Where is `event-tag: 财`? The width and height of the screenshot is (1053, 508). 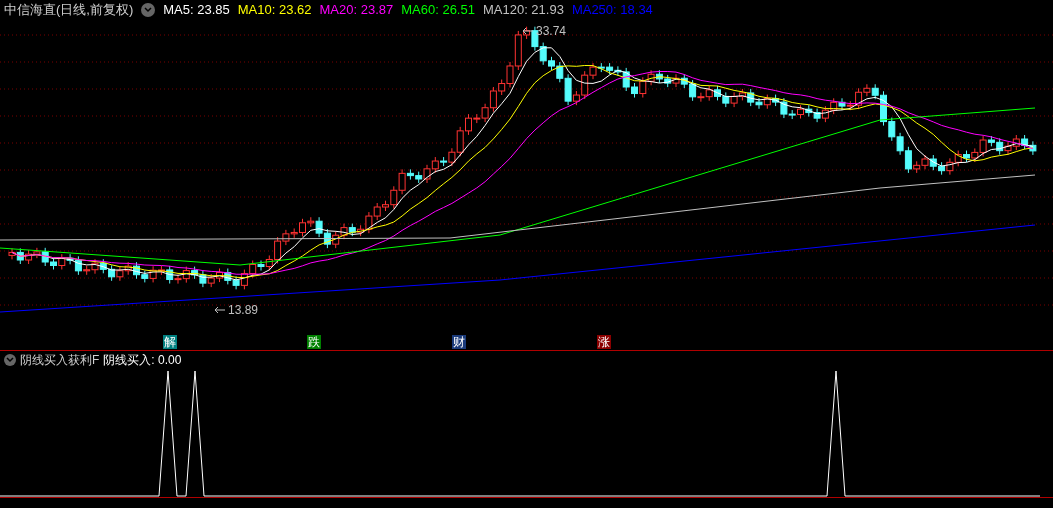
event-tag: 财 is located at coordinates (459, 342).